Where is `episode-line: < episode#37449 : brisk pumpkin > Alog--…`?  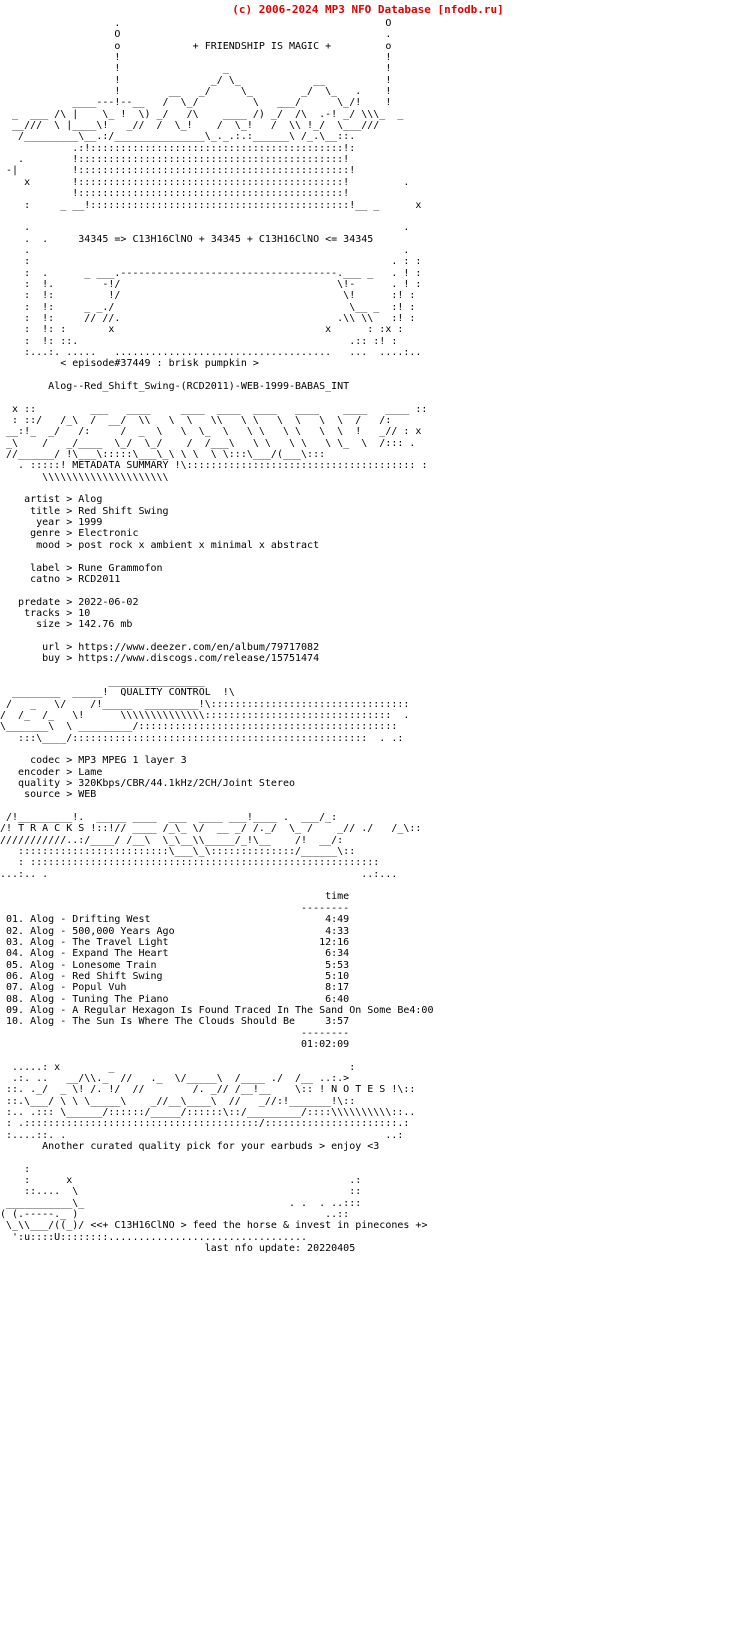 episode-line: < episode#37449 : brisk pumpkin > Alog--… is located at coordinates (368, 375).